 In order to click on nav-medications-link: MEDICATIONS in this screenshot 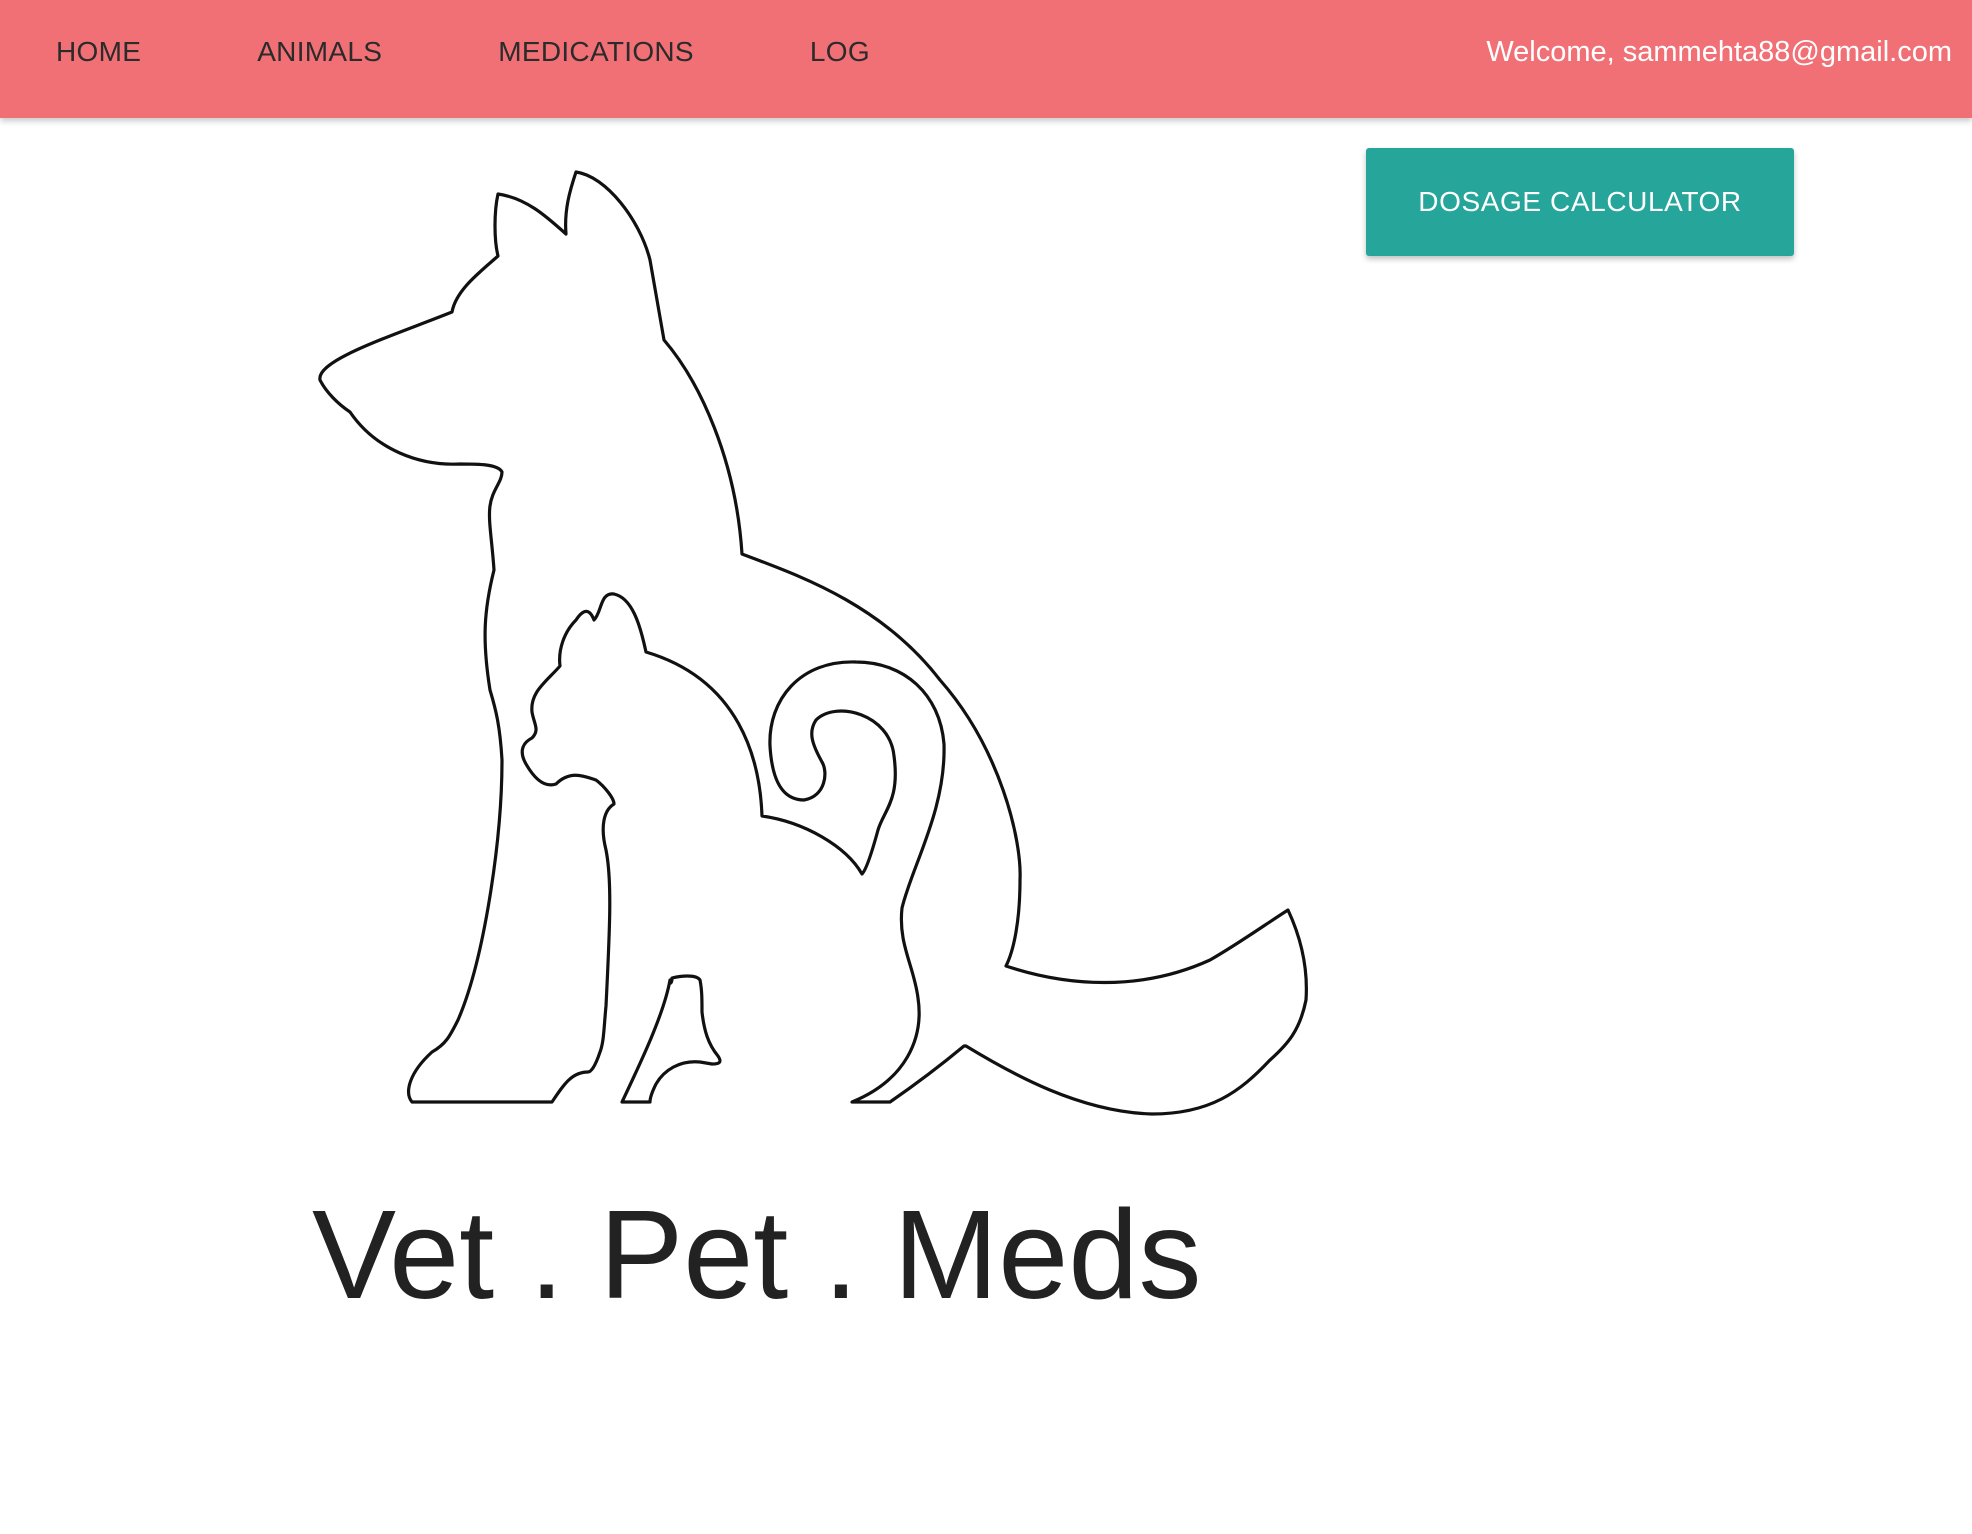, I will do `click(596, 52)`.